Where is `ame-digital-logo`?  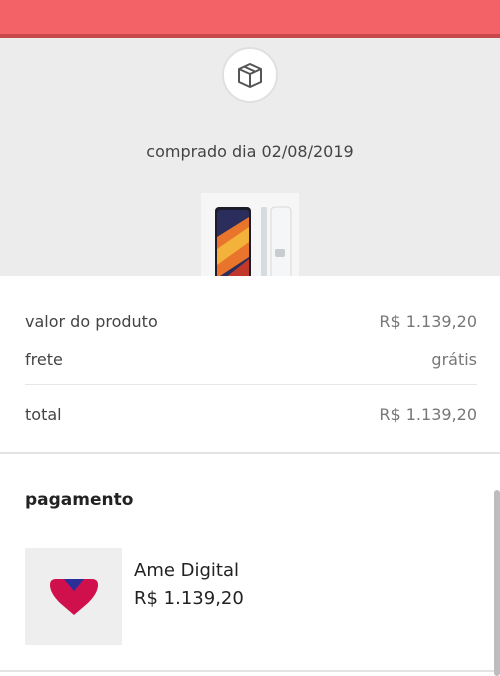 ame-digital-logo is located at coordinates (73, 596).